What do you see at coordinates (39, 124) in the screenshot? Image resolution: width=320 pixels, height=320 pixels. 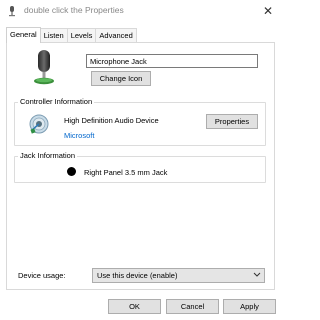 I see `speaker-icon` at bounding box center [39, 124].